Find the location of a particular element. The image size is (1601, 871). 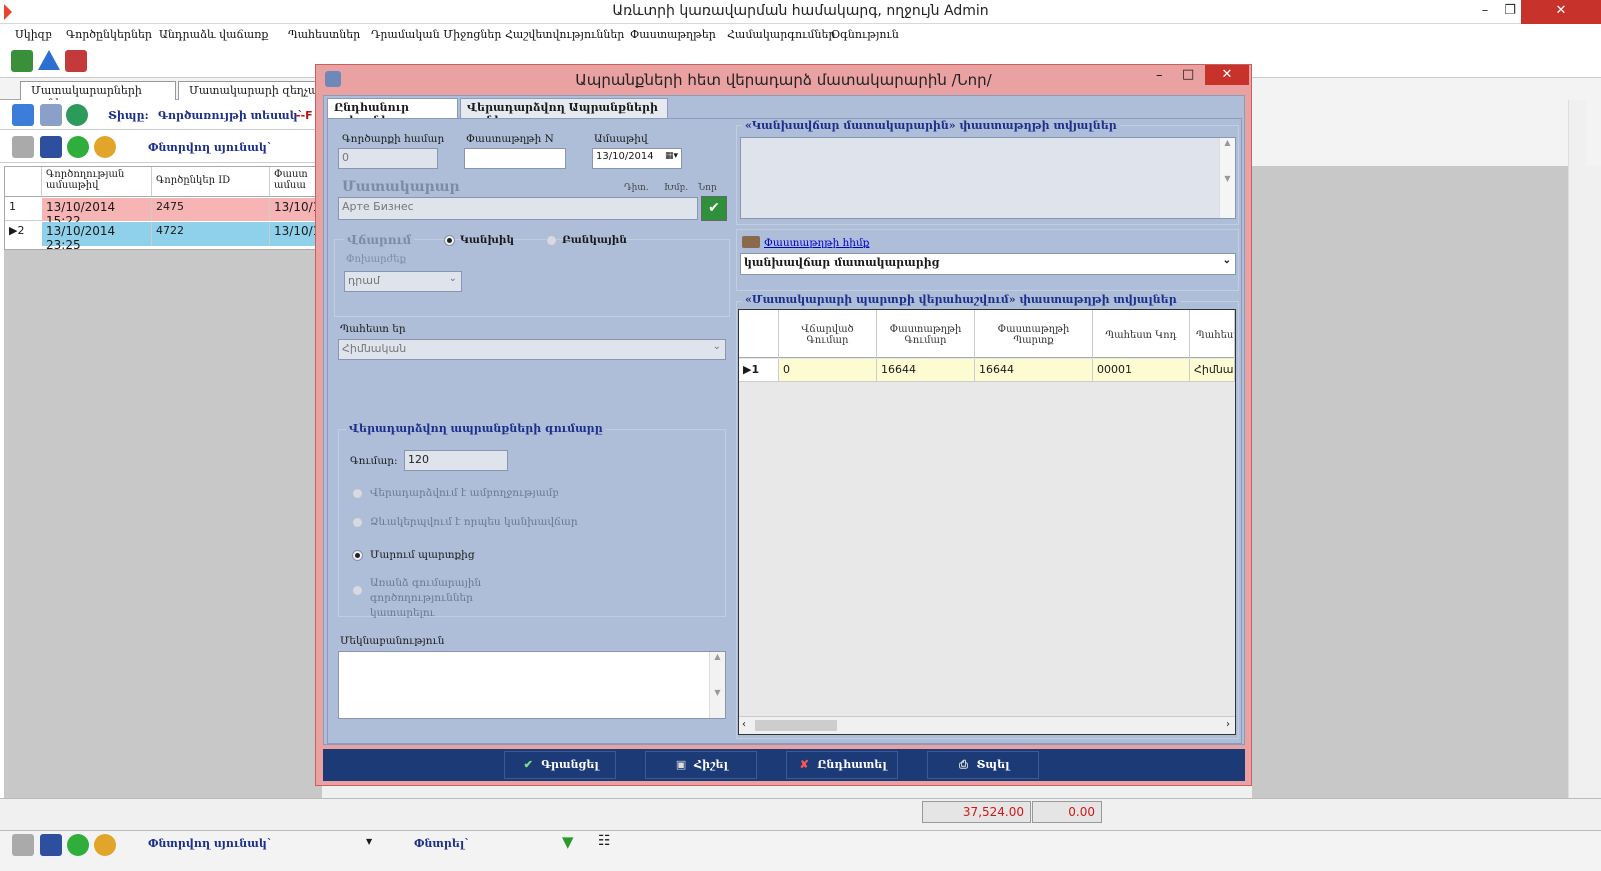

menu-item-documents: Փաստաթղթեր is located at coordinates (673, 34).